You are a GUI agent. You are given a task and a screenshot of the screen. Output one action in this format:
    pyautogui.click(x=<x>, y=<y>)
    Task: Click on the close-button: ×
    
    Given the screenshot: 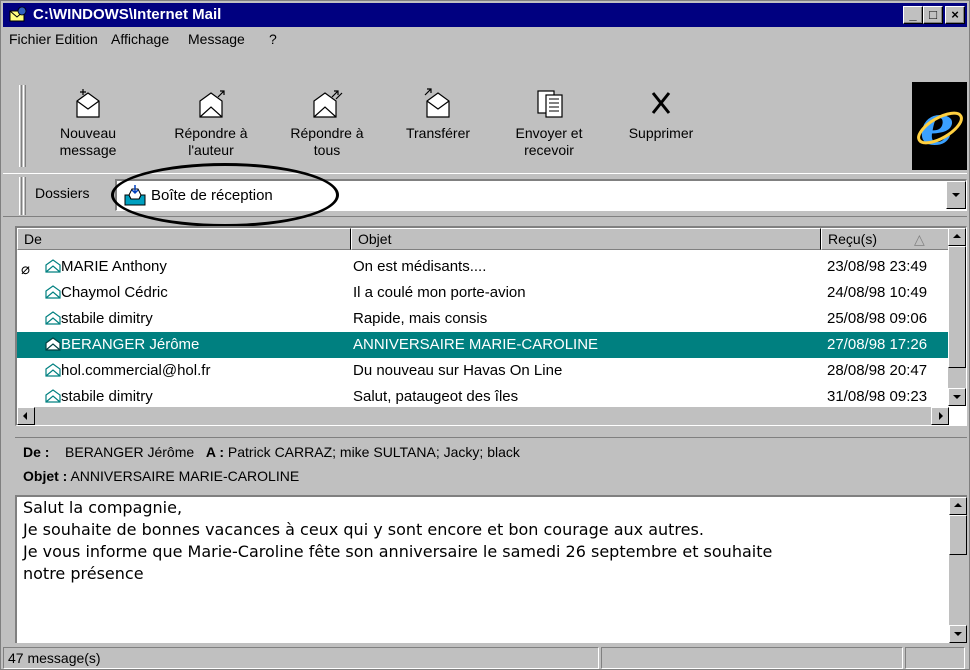 What is the action you would take?
    pyautogui.click(x=955, y=15)
    